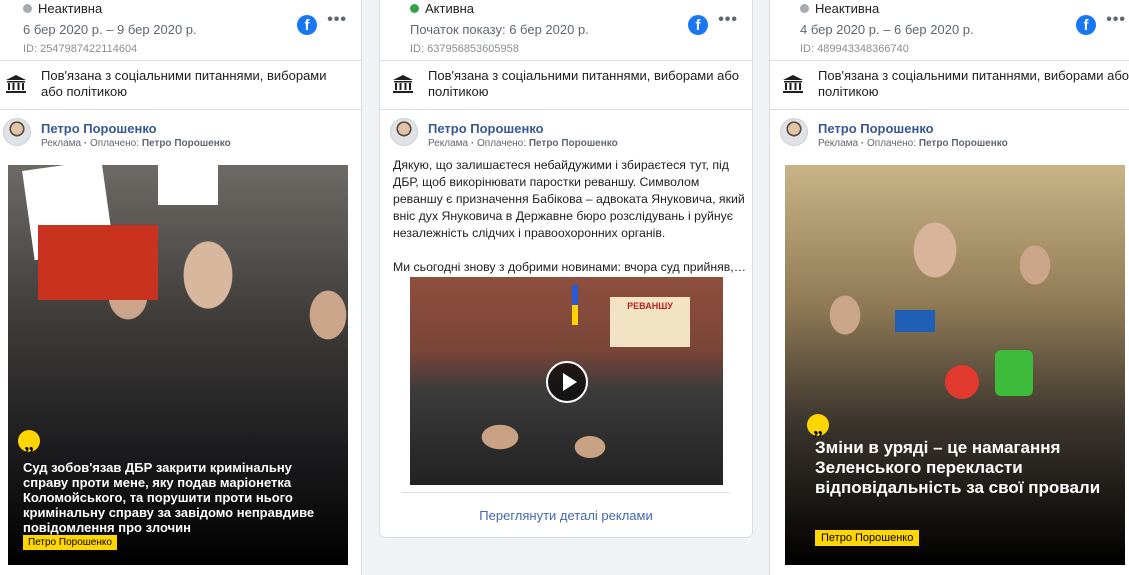  Describe the element at coordinates (566, 515) in the screenshot. I see `view-ad-details-link: Переглянути деталі реклами` at that location.